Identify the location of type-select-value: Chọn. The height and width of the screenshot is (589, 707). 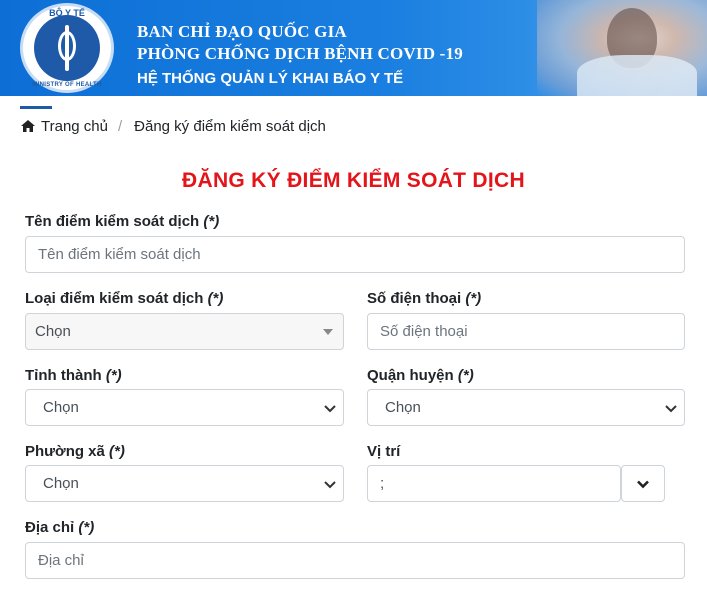
(53, 331).